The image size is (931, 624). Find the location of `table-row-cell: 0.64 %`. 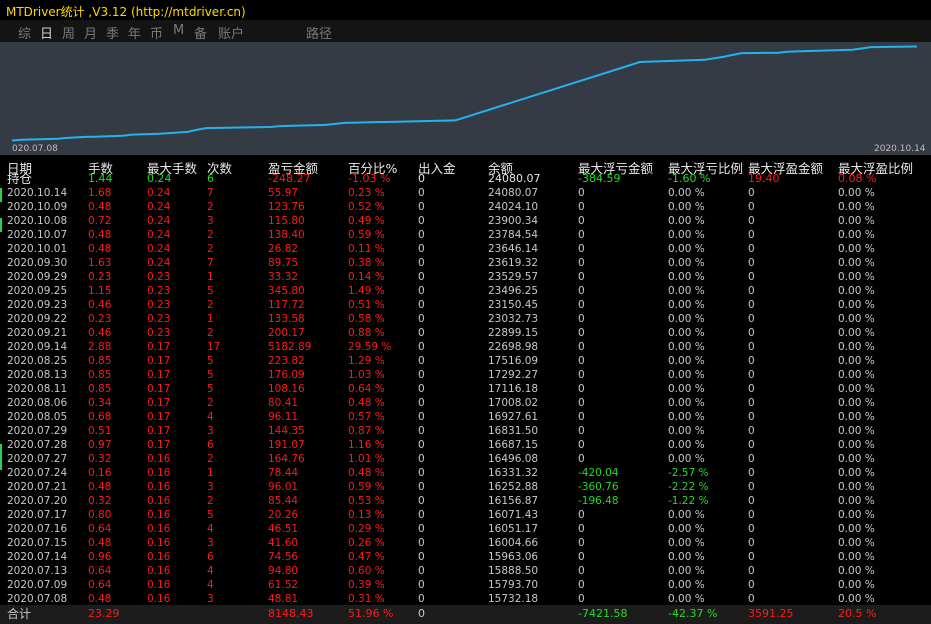

table-row-cell: 0.64 % is located at coordinates (366, 389).